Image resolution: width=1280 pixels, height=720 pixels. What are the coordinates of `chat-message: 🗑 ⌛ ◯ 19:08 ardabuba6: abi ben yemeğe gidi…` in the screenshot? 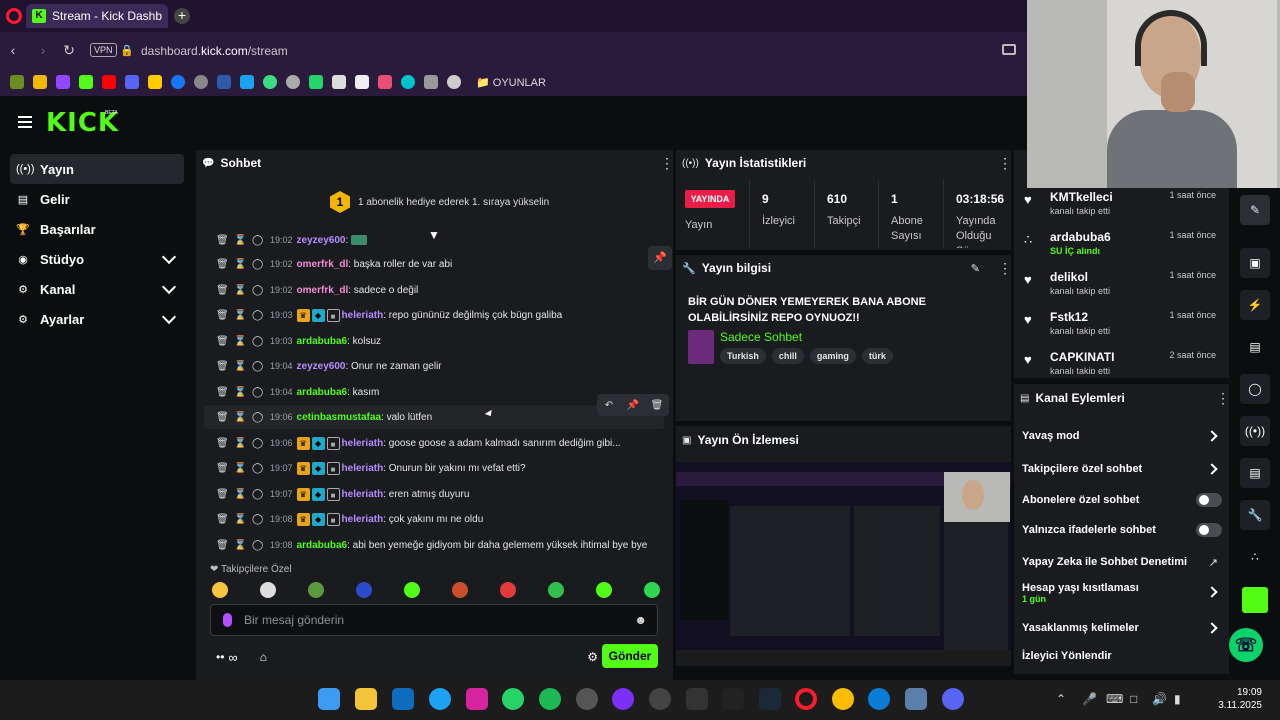 It's located at (434, 543).